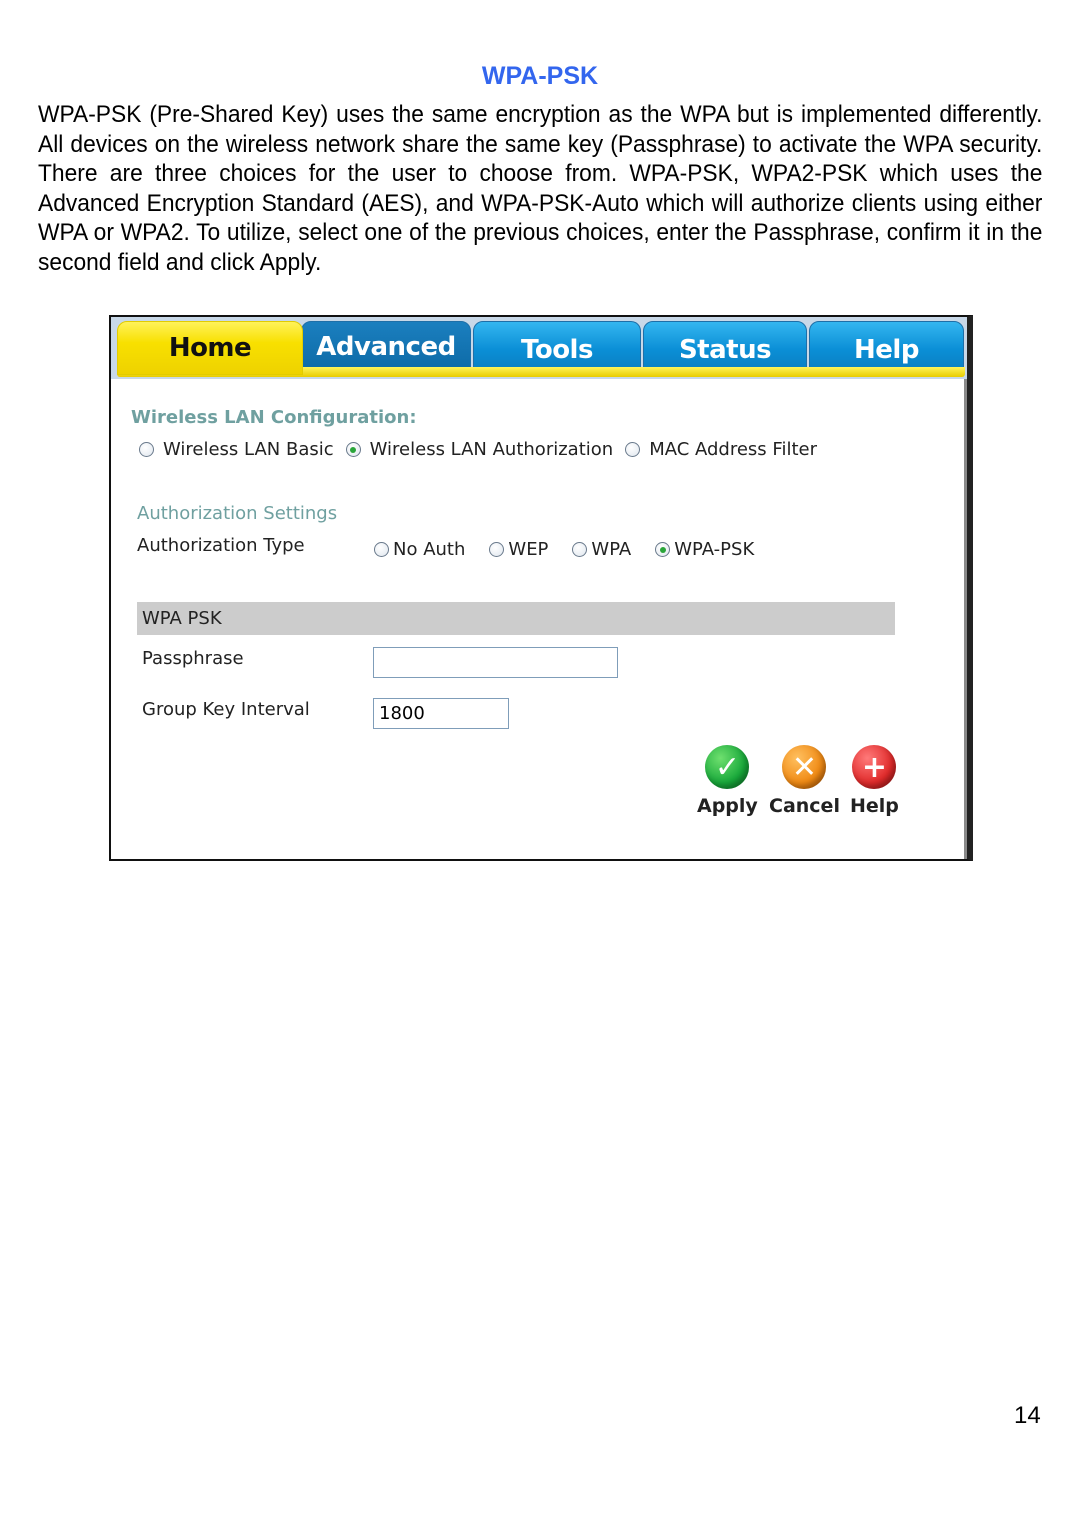  What do you see at coordinates (274, 417) in the screenshot?
I see `wlan-config-title: Wireless LAN Configuration:` at bounding box center [274, 417].